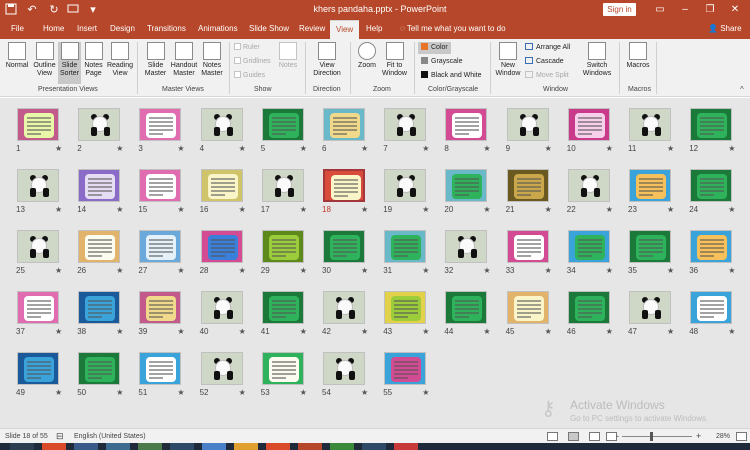 This screenshot has width=750, height=450. Describe the element at coordinates (312, 28) in the screenshot. I see `tab-review: Review` at that location.